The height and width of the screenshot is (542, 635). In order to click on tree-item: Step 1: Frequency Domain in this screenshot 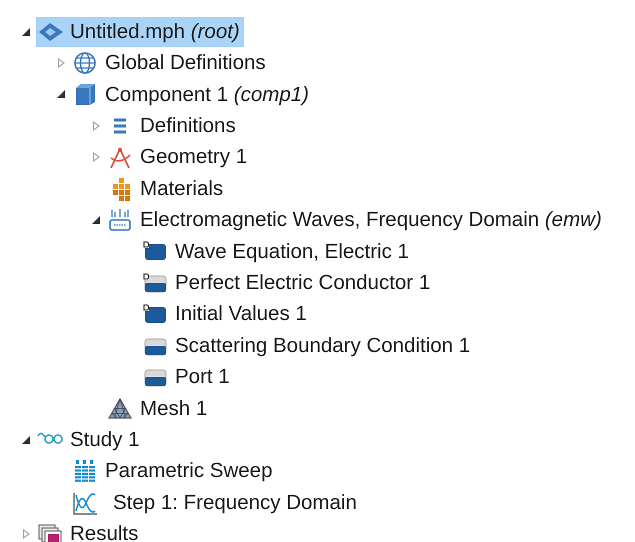, I will do `click(216, 503)`.